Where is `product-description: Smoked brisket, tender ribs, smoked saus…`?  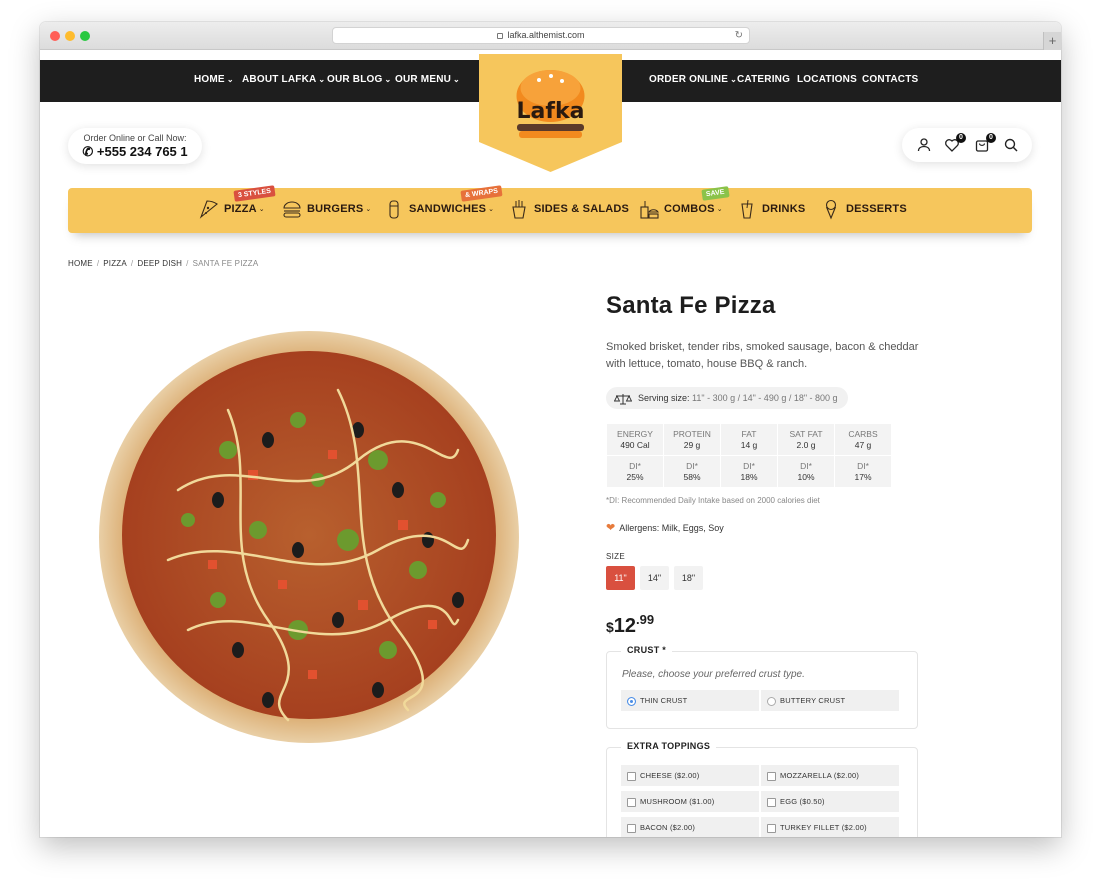
product-description: Smoked brisket, tender ribs, smoked saus… is located at coordinates (762, 355).